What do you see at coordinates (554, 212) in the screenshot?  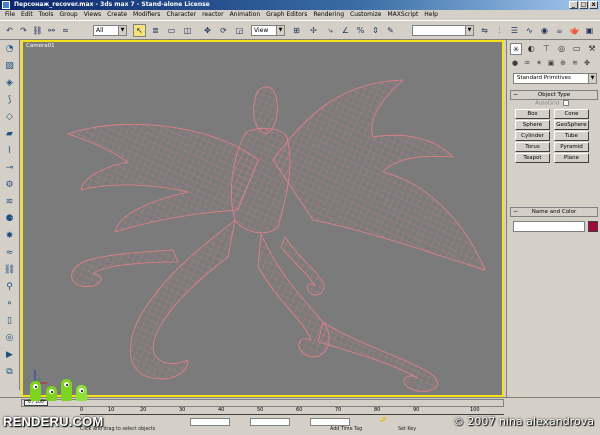 I see `name-and-color-rollout-header: − Name and Color` at bounding box center [554, 212].